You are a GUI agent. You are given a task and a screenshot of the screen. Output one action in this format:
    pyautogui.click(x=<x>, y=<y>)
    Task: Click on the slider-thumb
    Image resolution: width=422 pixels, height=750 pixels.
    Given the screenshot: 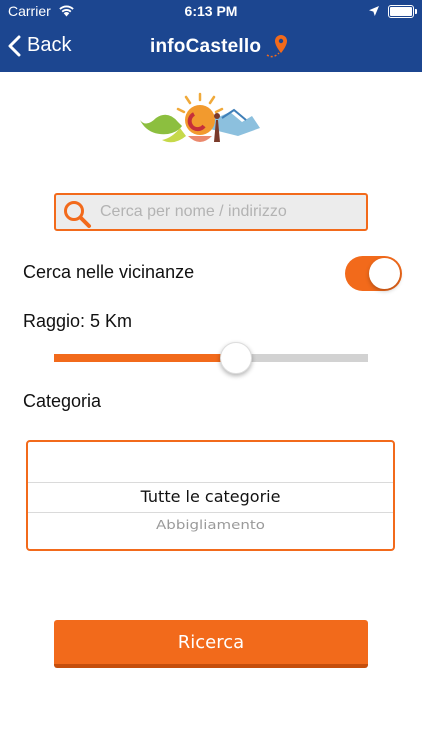 What is the action you would take?
    pyautogui.click(x=236, y=358)
    